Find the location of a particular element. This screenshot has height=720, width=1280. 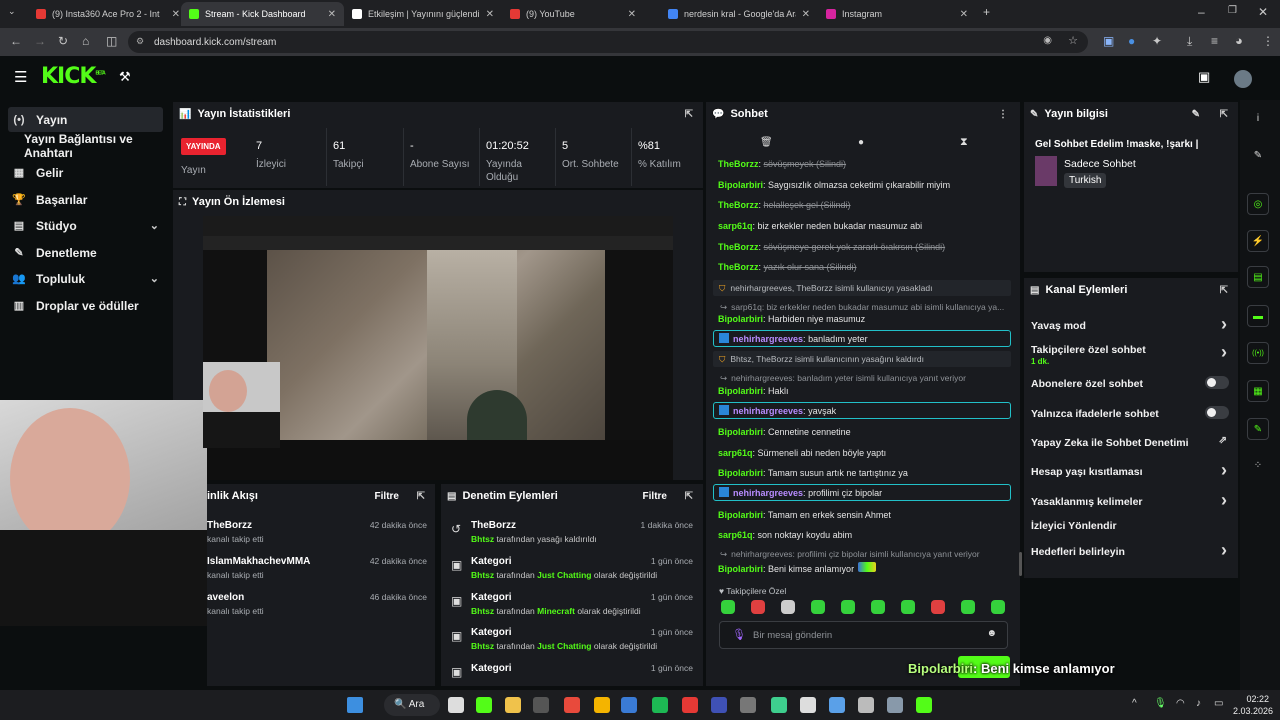

avatar is located at coordinates (1243, 79).